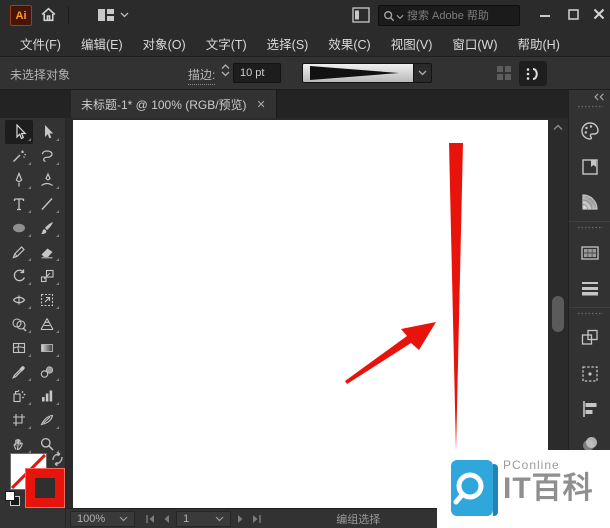  I want to click on panel-align, so click(590, 409).